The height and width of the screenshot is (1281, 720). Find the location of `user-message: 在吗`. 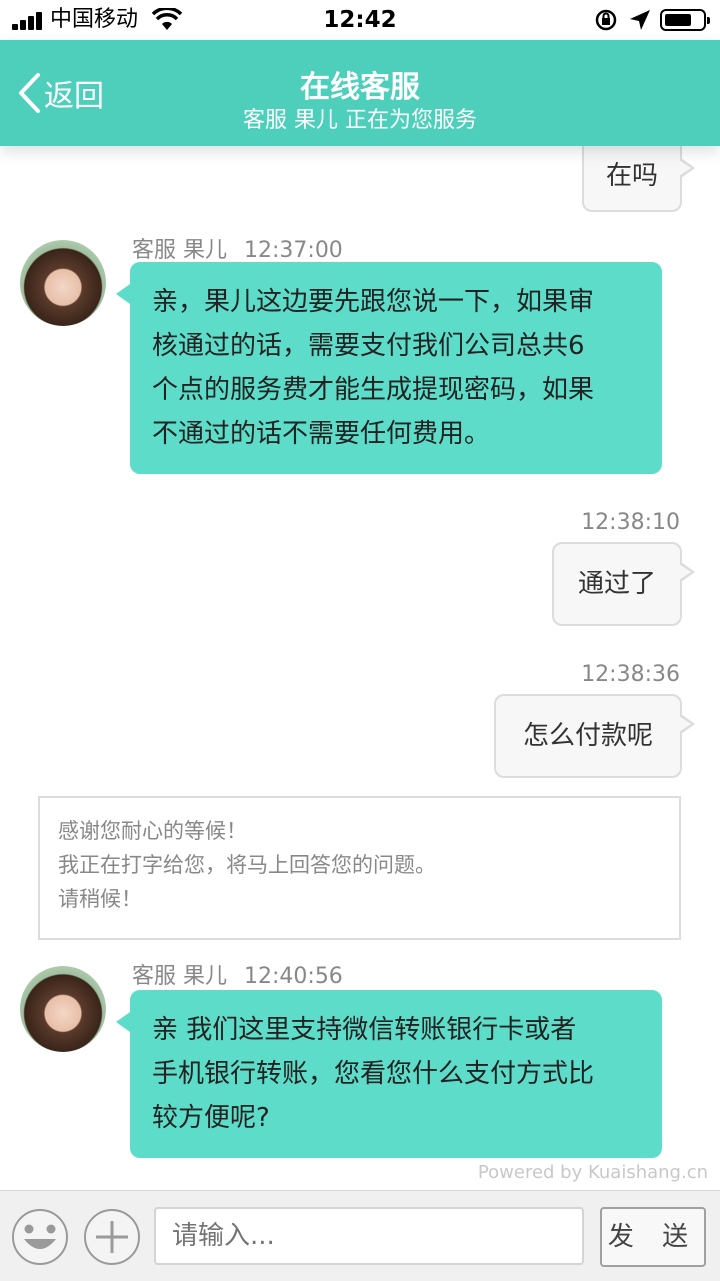

user-message: 在吗 is located at coordinates (638, 179).